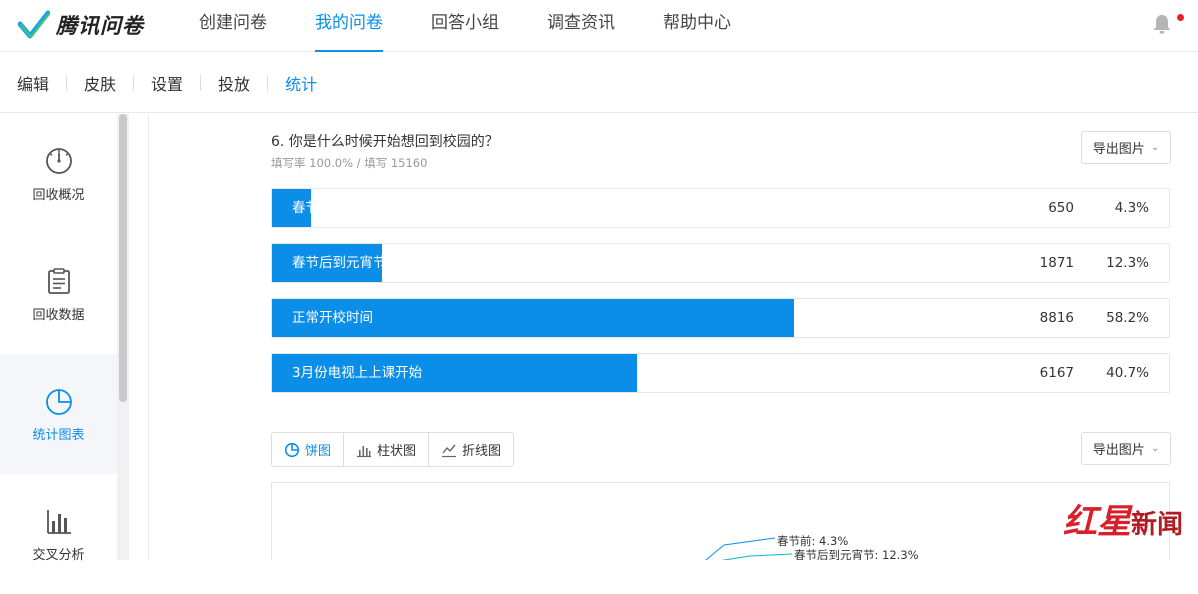 The height and width of the screenshot is (594, 1198). I want to click on option-label: 3月份电视上上课开始, so click(357, 373).